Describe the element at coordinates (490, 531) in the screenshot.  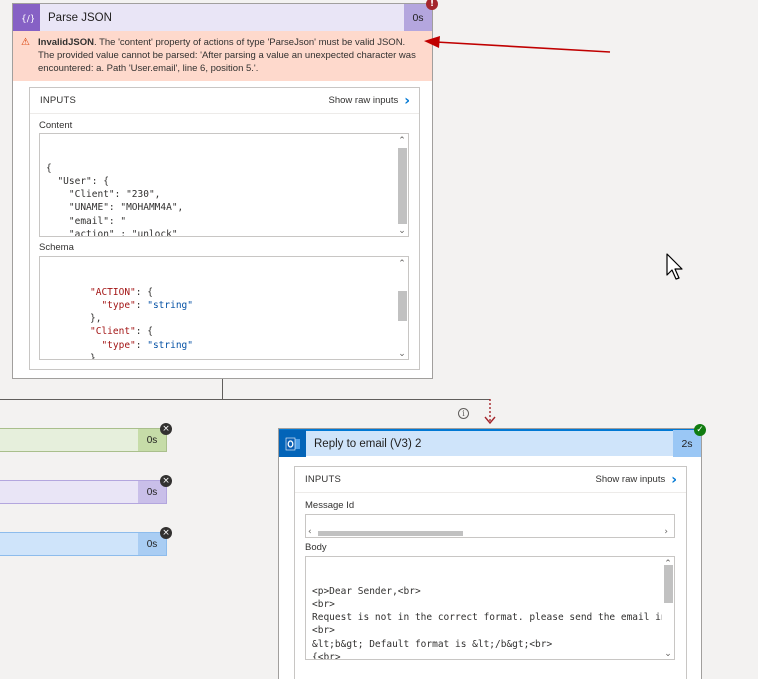
I see `horizontal-scrollbar: ‹ ›` at that location.